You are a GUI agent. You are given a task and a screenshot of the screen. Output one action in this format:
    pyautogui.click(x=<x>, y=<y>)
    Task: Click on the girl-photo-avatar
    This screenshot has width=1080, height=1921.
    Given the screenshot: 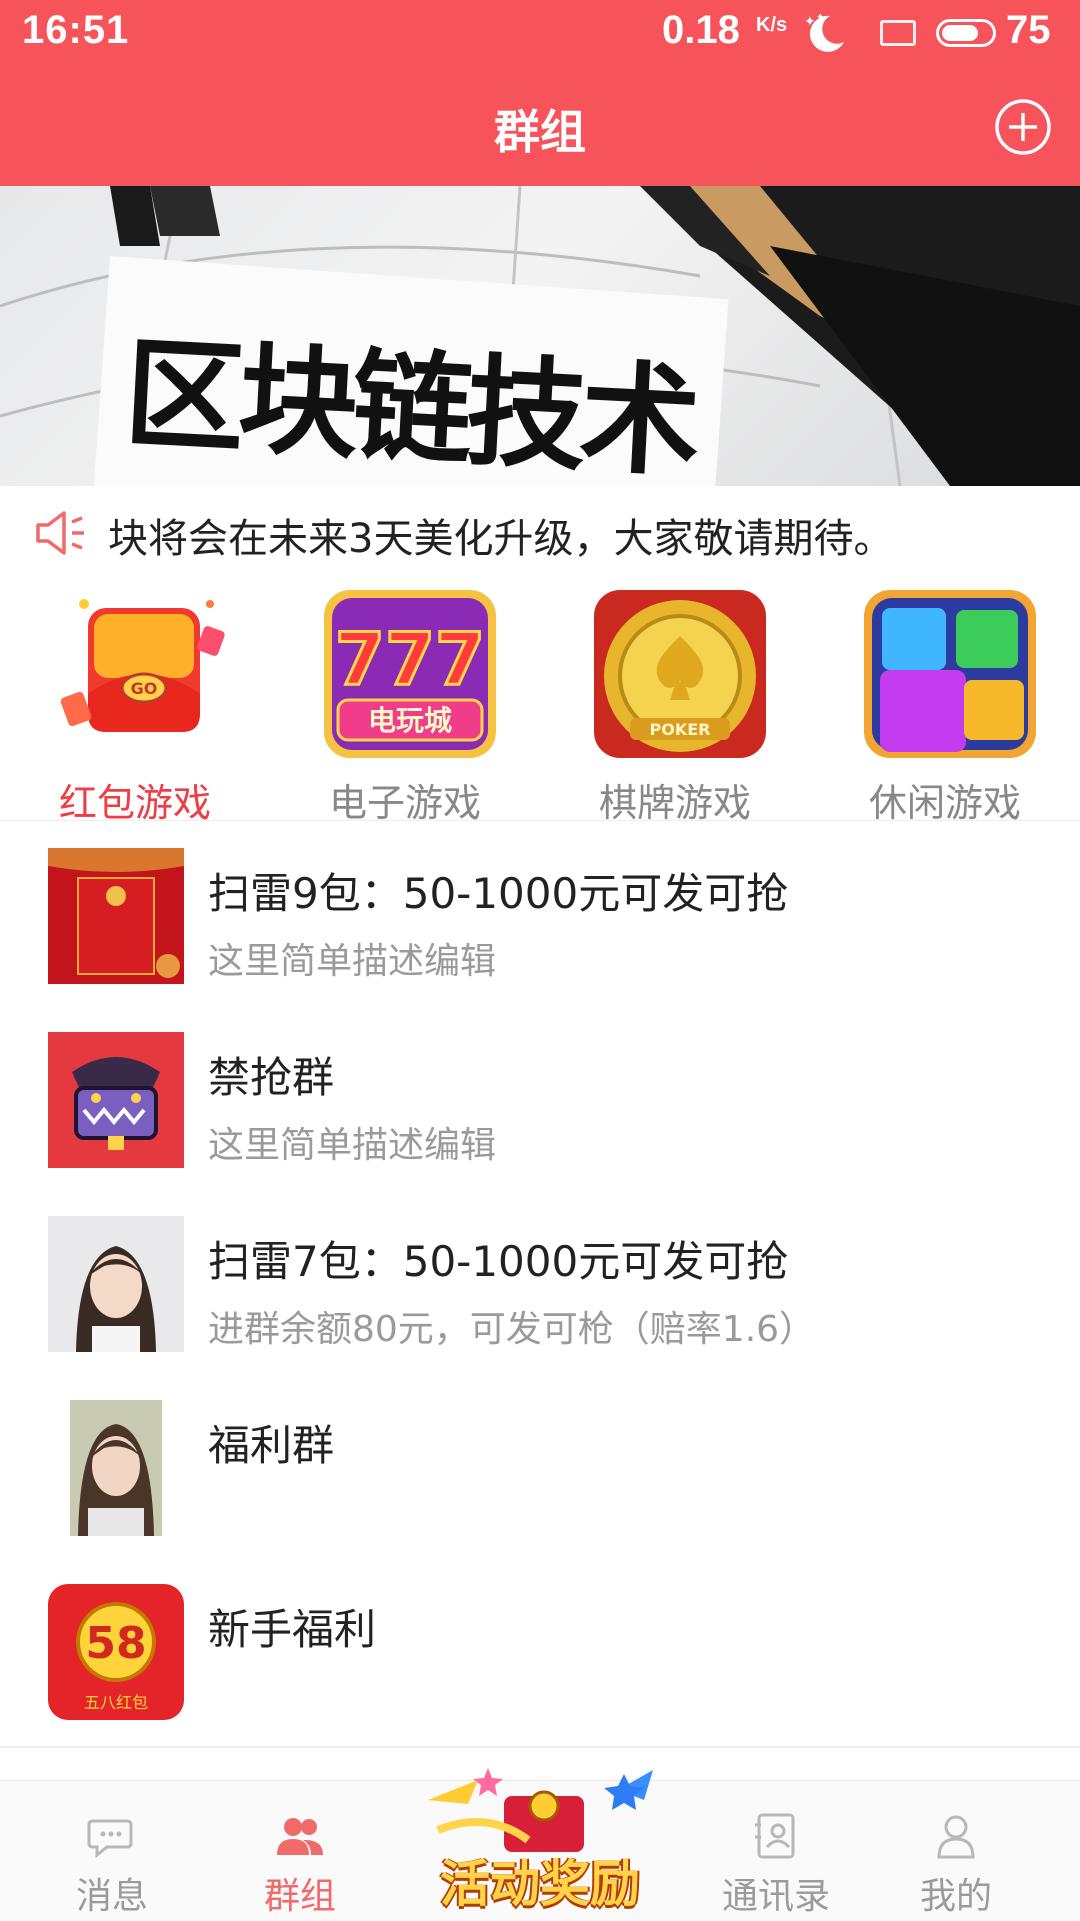 What is the action you would take?
    pyautogui.click(x=116, y=1284)
    